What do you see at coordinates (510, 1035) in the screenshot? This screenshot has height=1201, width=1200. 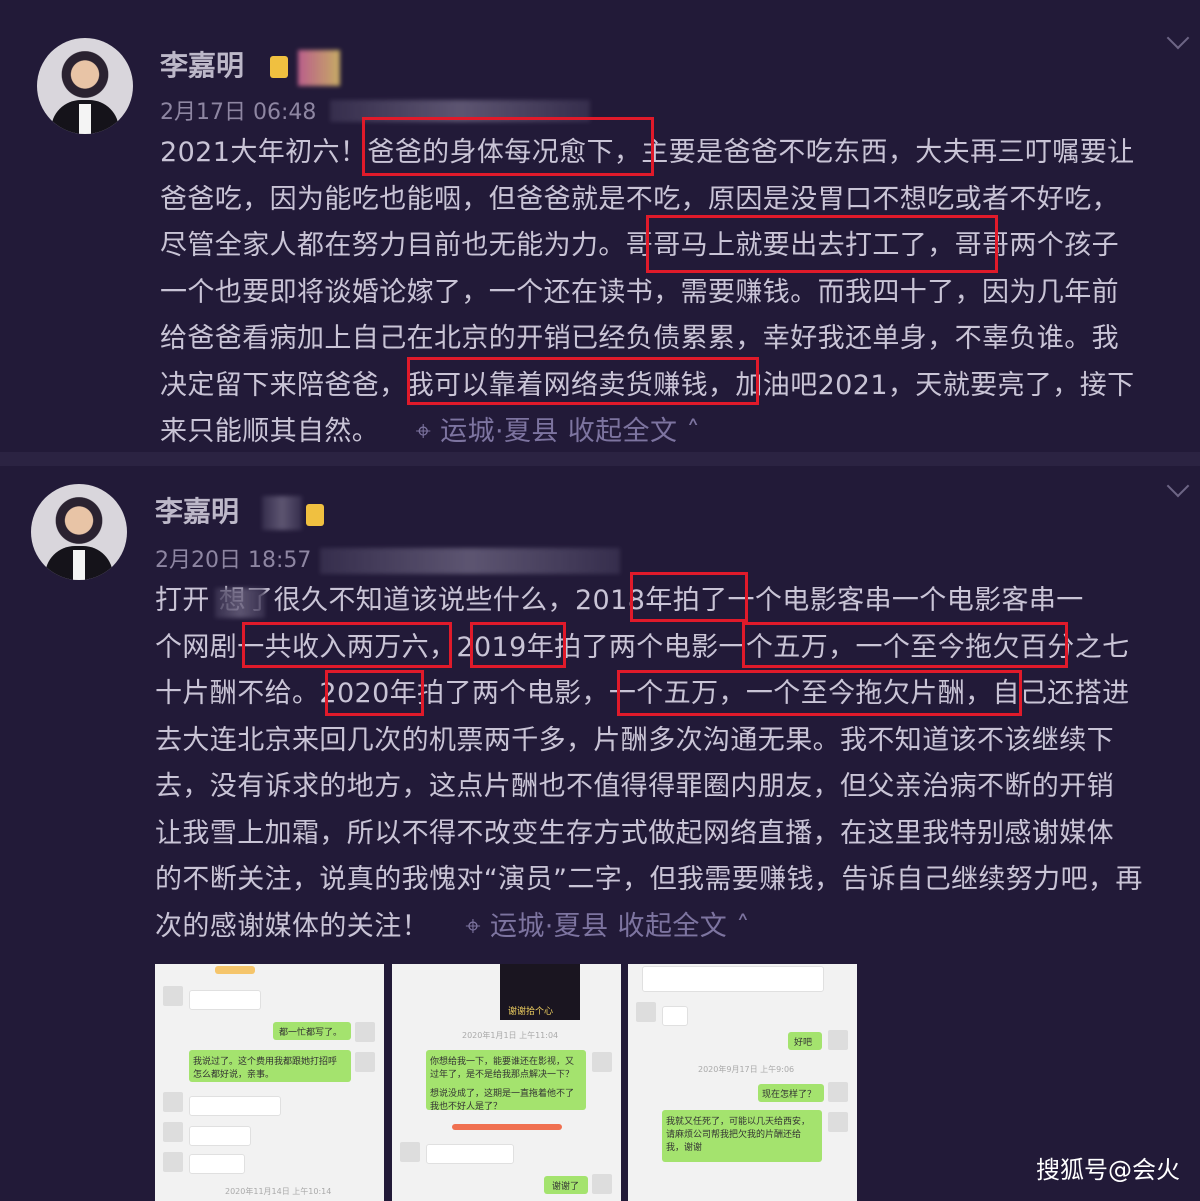 I see `chat-timestamp: 2020年1月1日 上午11:04` at bounding box center [510, 1035].